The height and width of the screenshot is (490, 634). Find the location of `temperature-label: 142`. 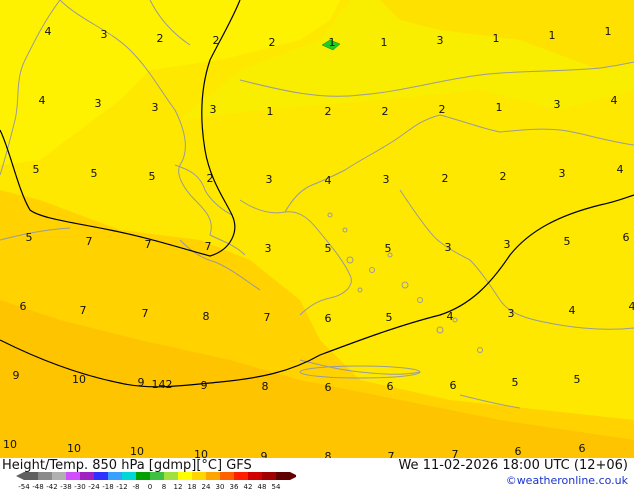

temperature-label: 142 is located at coordinates (162, 384).